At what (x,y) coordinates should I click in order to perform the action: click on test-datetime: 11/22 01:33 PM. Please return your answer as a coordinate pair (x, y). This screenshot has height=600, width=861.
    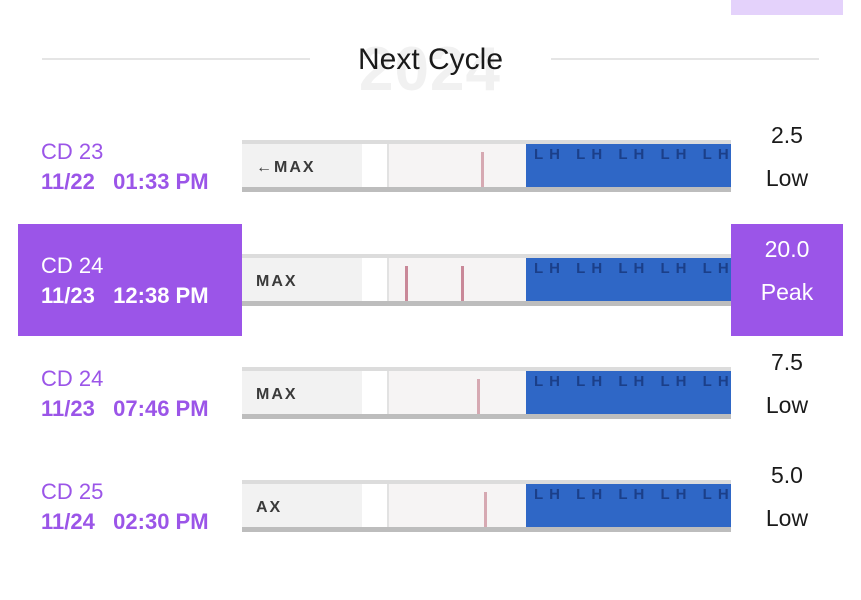
    Looking at the image, I should click on (125, 181).